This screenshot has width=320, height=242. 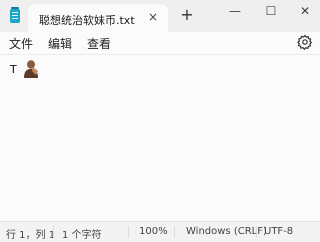 I want to click on notepad-icon, so click(x=15, y=15).